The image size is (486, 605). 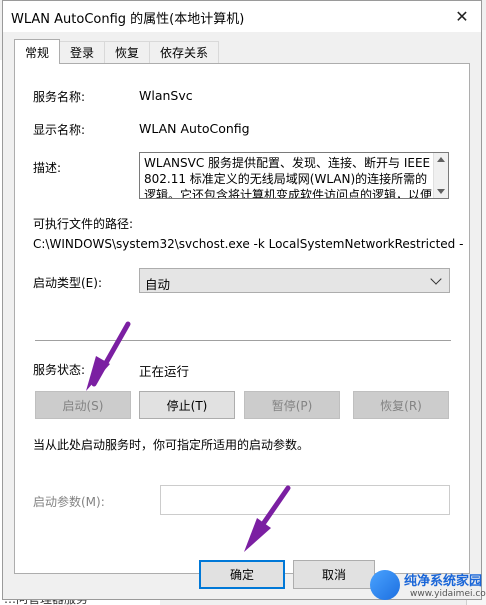 I want to click on watermark-icon, so click(x=385, y=585).